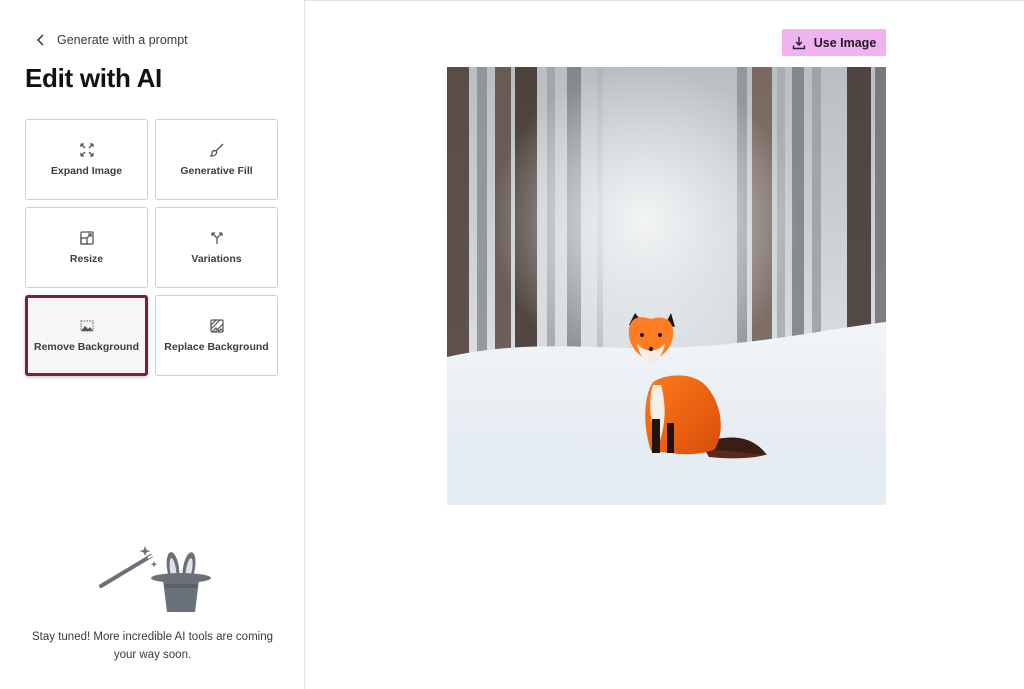 This screenshot has height=689, width=1024. Describe the element at coordinates (154, 579) in the screenshot. I see `magic-hat-illustration` at that location.